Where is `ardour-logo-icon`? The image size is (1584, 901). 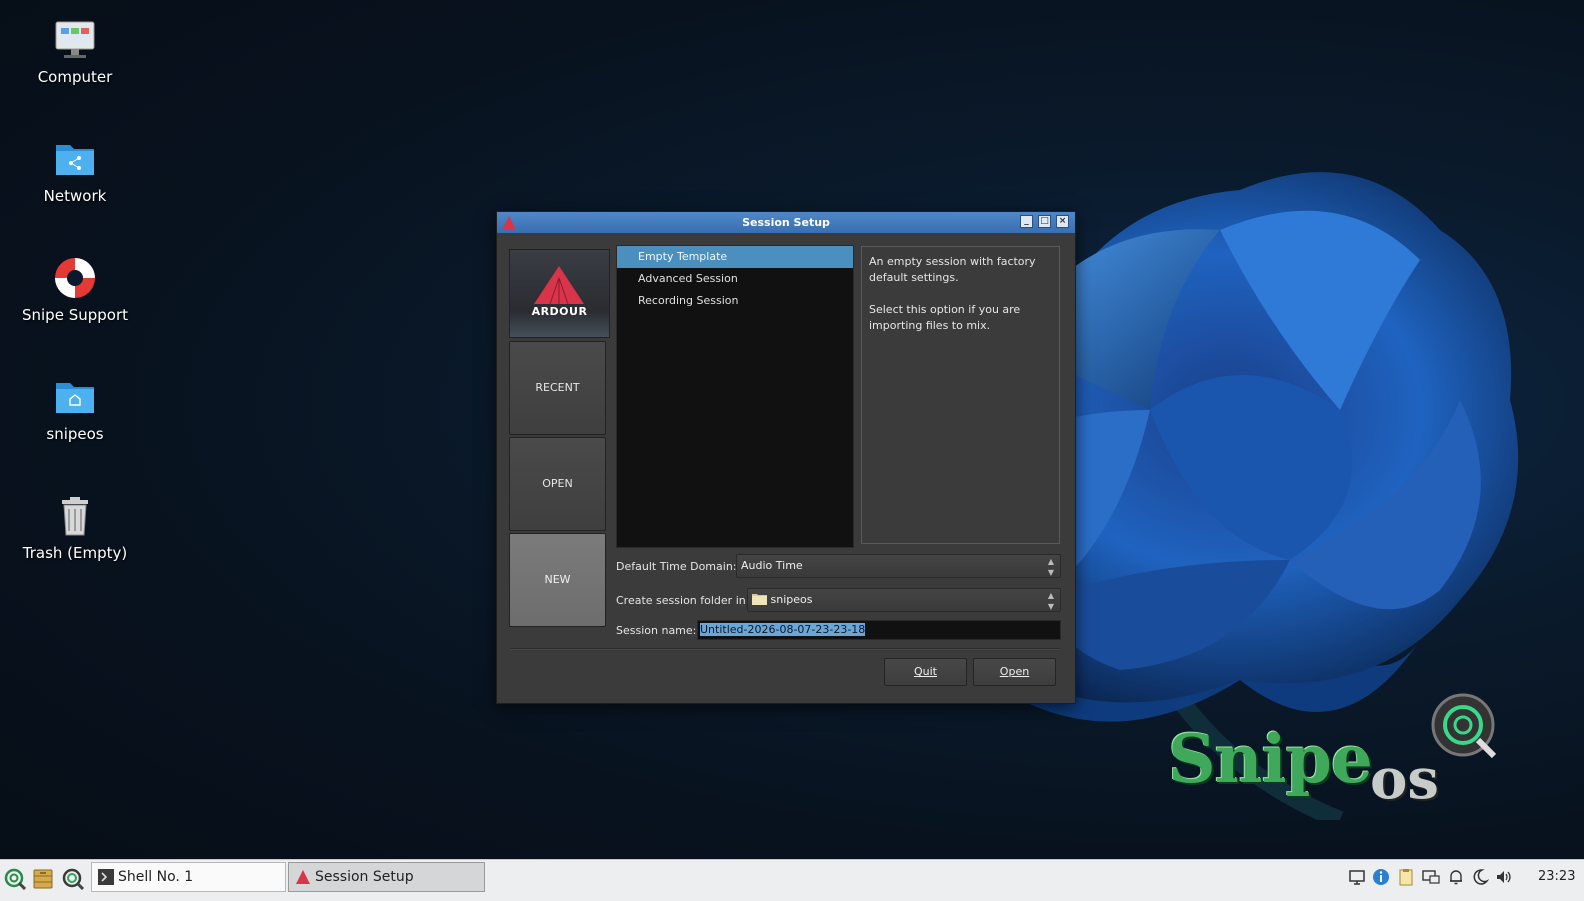 ardour-logo-icon is located at coordinates (559, 285).